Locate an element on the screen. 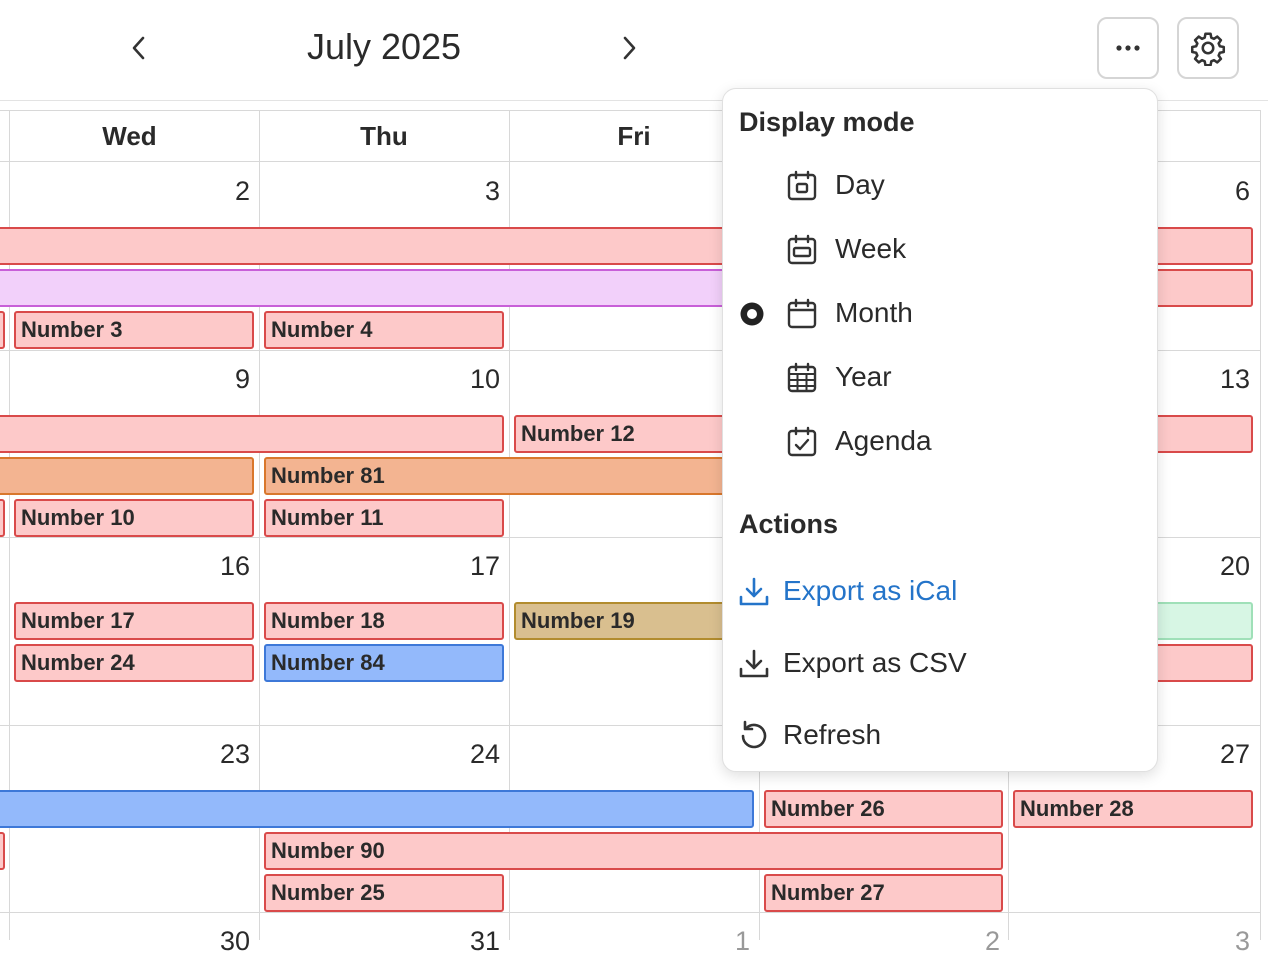  export-csv-button: Export as CSV is located at coordinates (940, 665).